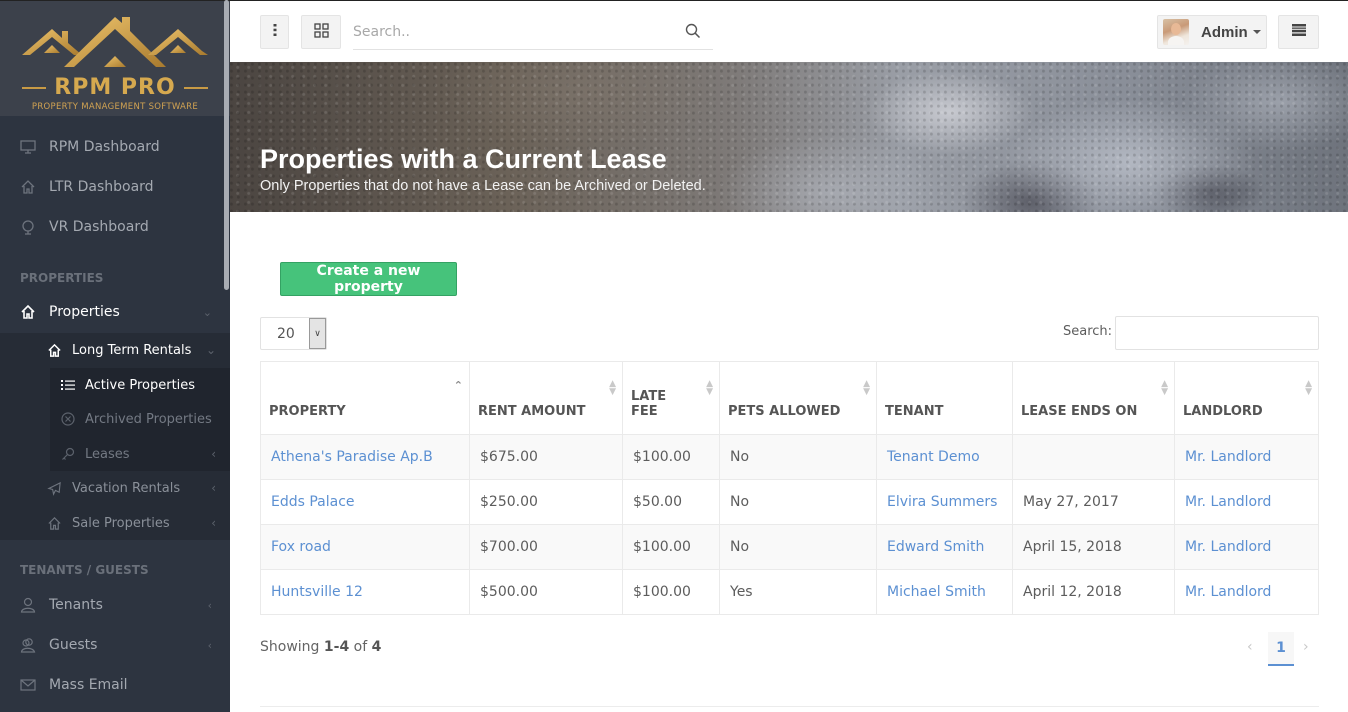 The width and height of the screenshot is (1348, 712). What do you see at coordinates (76, 605) in the screenshot?
I see `sidebar-item-label: Tenants` at bounding box center [76, 605].